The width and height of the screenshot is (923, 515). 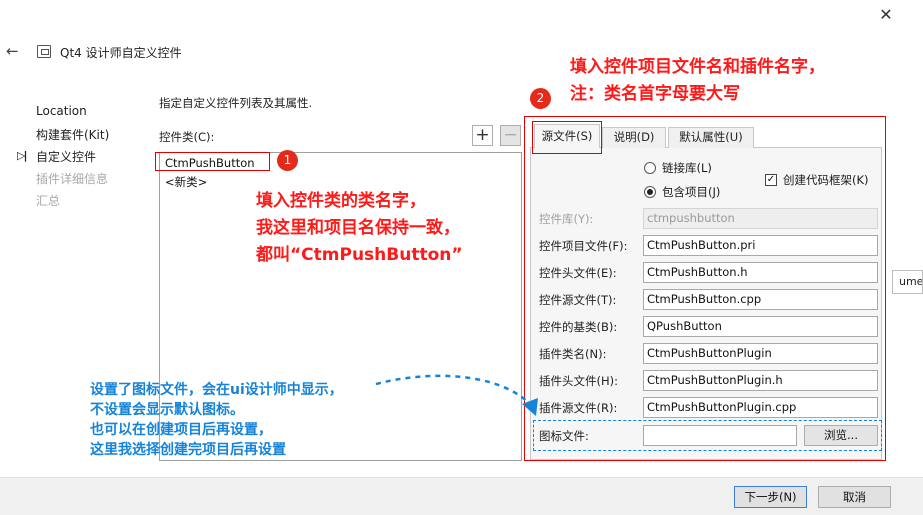 I want to click on annotation-line: 也可以在创建项目后再设置，, so click(x=181, y=430).